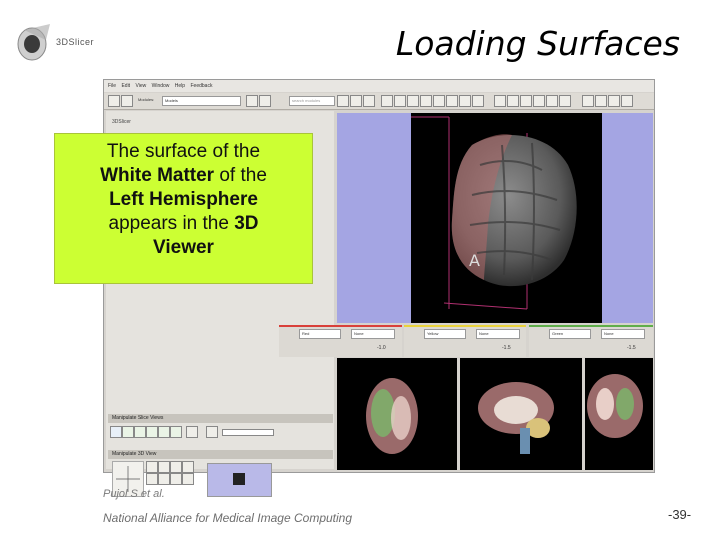 The image size is (720, 540). What do you see at coordinates (121, 122) in the screenshot?
I see `panel-logo: 3DSlicer` at bounding box center [121, 122].